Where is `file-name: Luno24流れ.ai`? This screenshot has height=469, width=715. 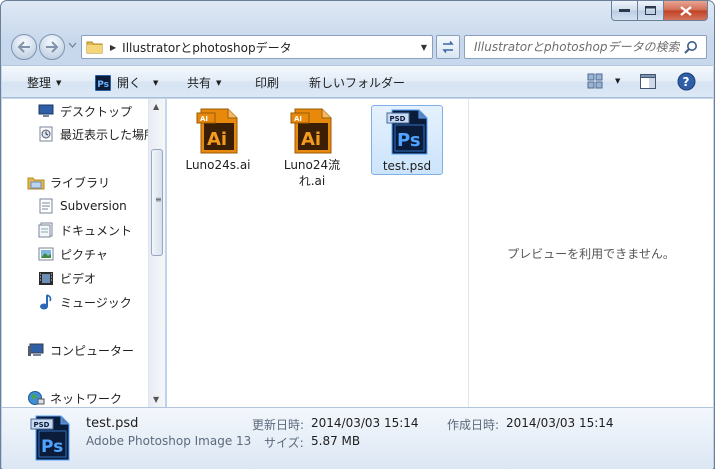
file-name: Luno24流れ.ai is located at coordinates (312, 173).